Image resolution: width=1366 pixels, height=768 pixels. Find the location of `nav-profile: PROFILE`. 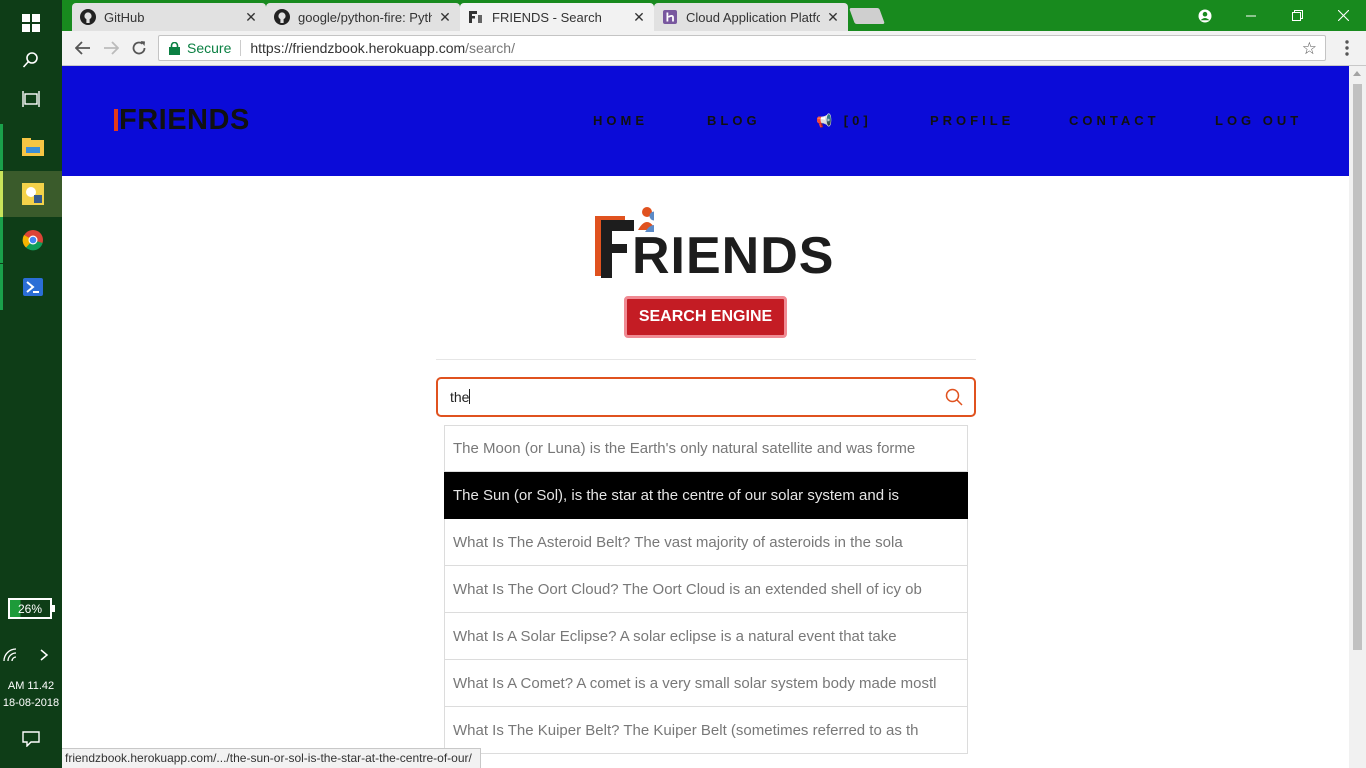

nav-profile: PROFILE is located at coordinates (972, 120).